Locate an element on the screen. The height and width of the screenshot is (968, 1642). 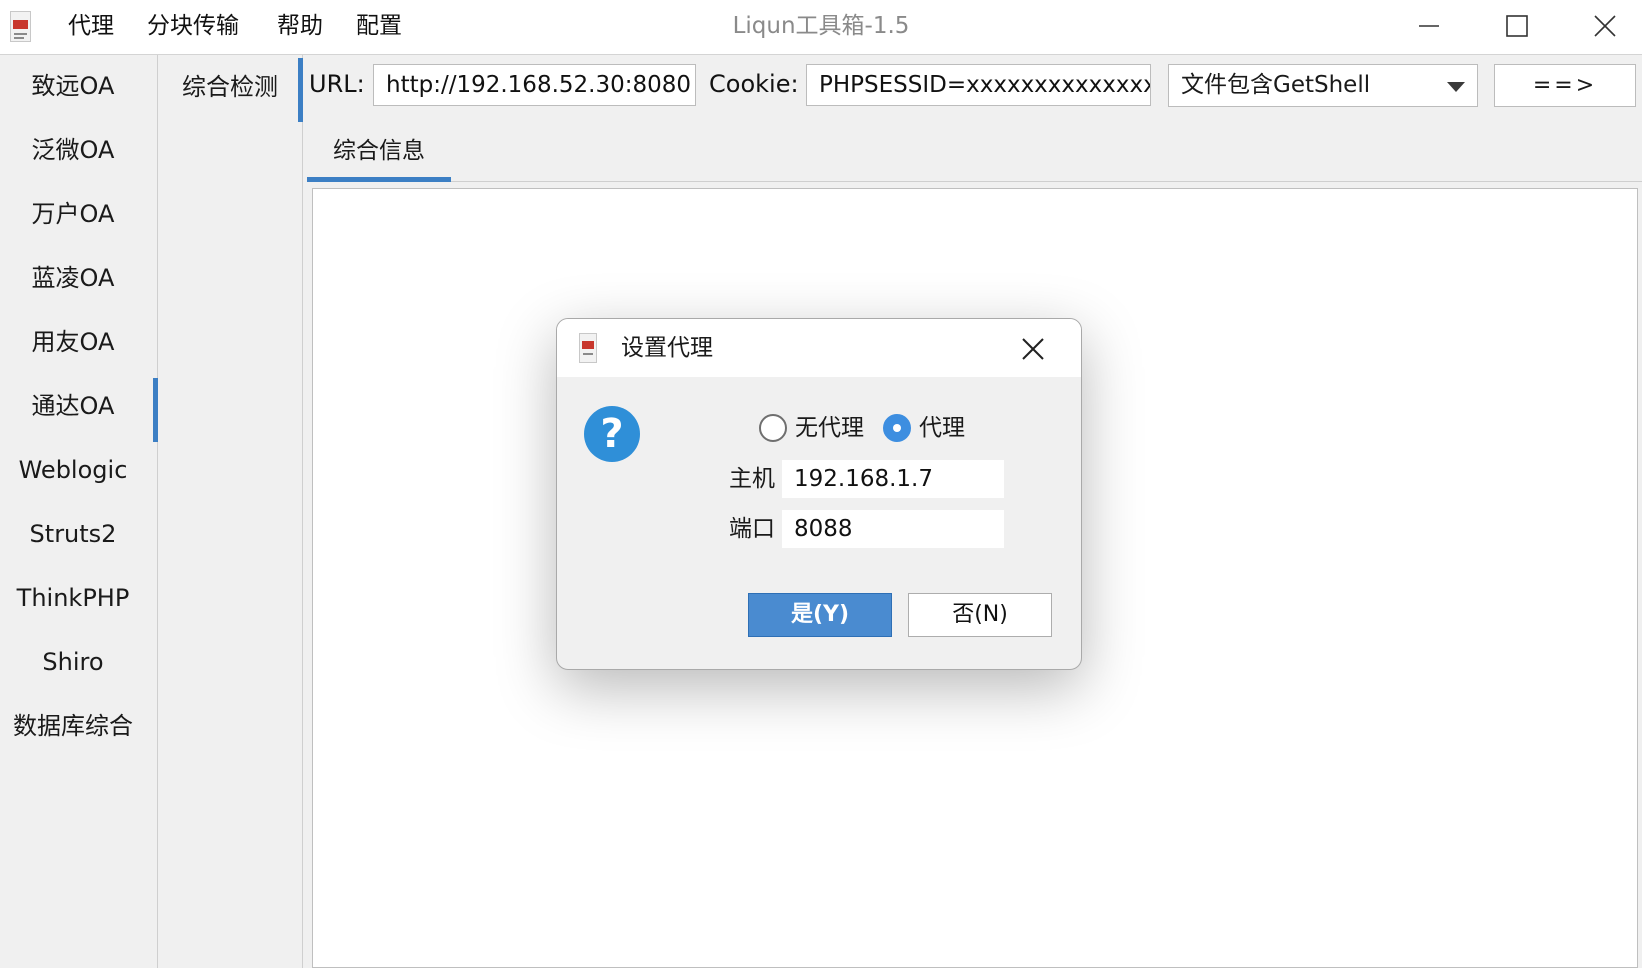
tab-summary-info: 综合信息 is located at coordinates (379, 152).